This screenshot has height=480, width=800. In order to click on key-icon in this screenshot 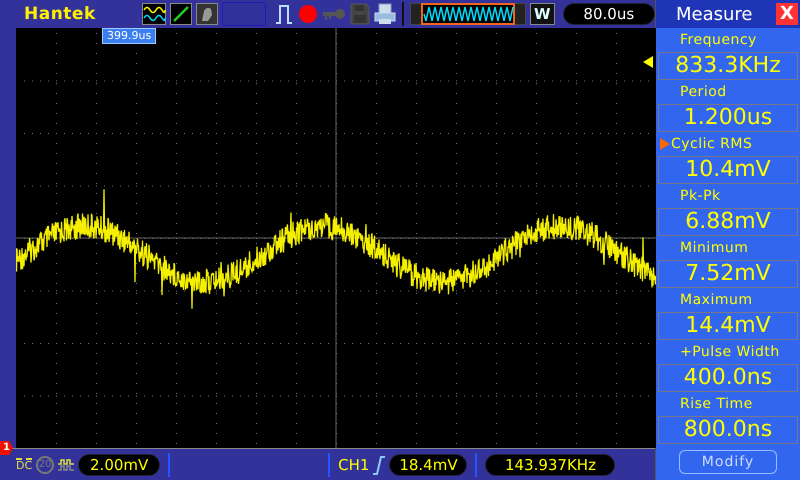, I will do `click(334, 14)`.